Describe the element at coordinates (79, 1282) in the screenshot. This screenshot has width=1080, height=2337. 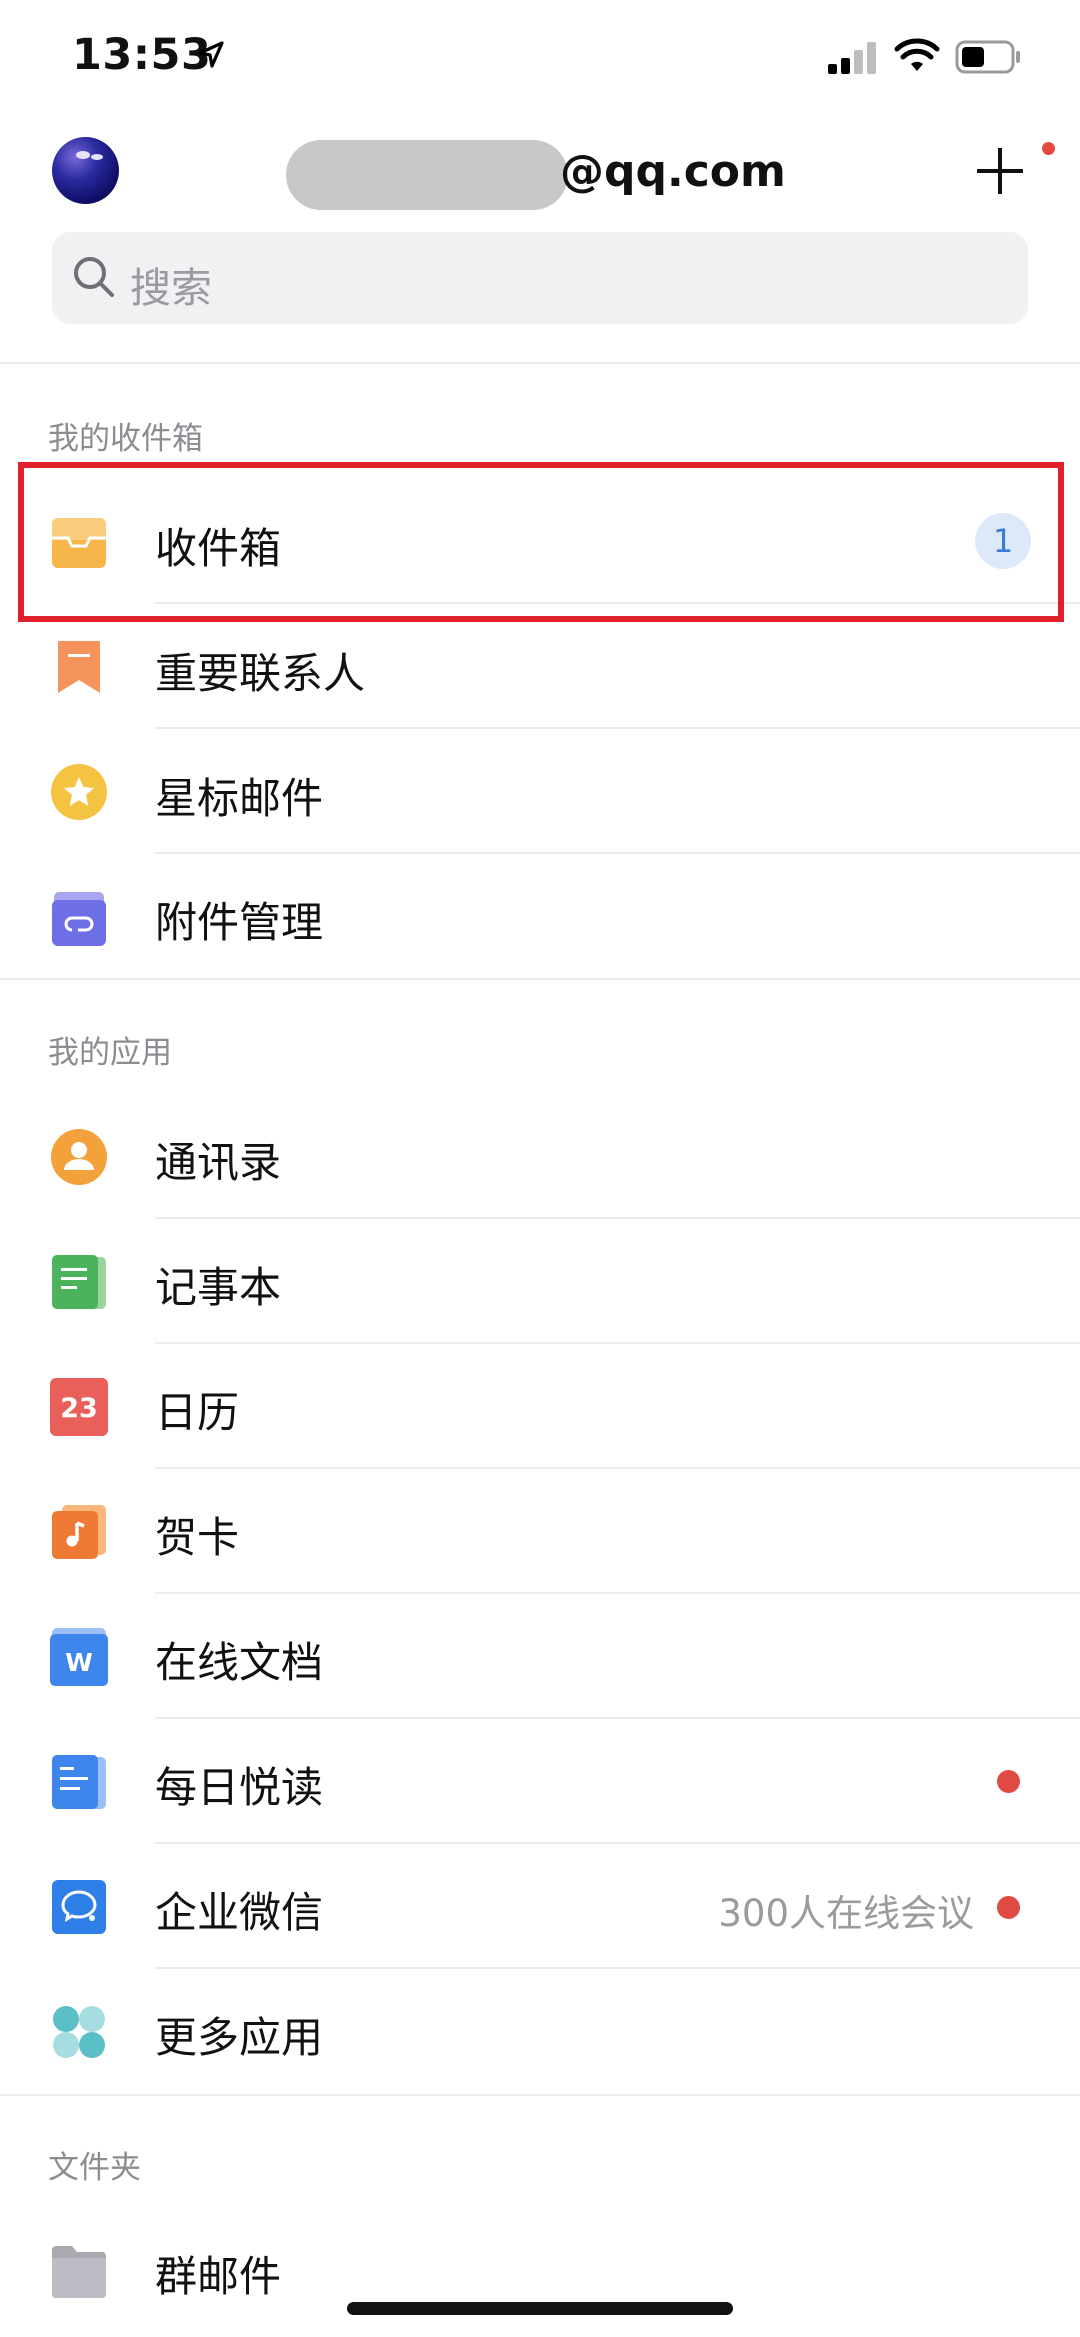
I see `notepad-icon` at that location.